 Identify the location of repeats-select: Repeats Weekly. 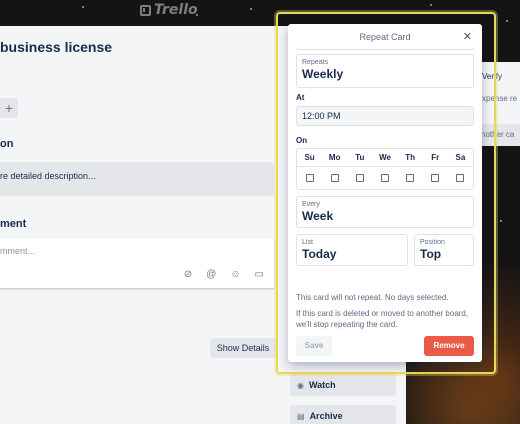
(385, 71).